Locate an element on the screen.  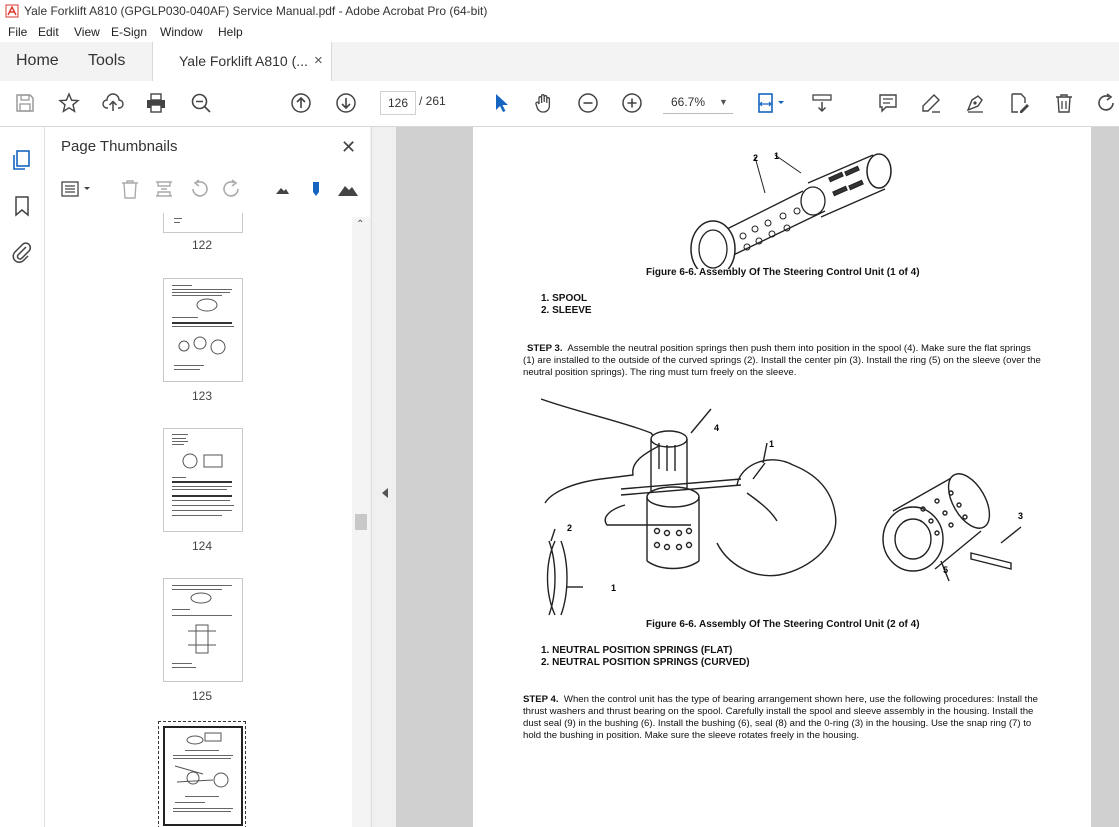
edit-document-icon is located at coordinates (1020, 103).